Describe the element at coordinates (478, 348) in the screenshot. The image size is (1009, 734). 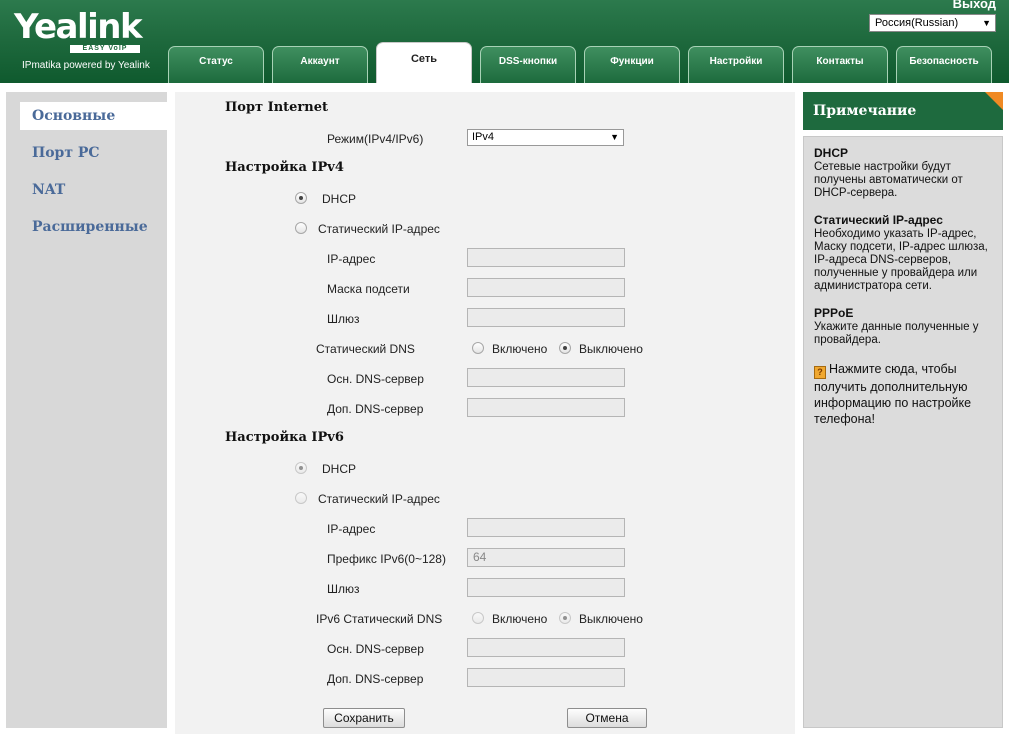
I see `ipv4-dns-enabled-radio` at that location.